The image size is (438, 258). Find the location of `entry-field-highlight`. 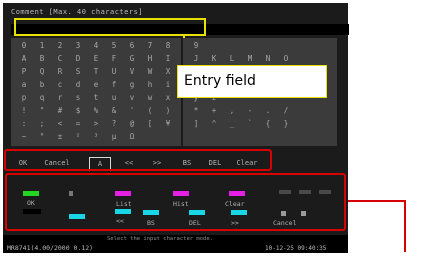

entry-field-highlight is located at coordinates (110, 27).